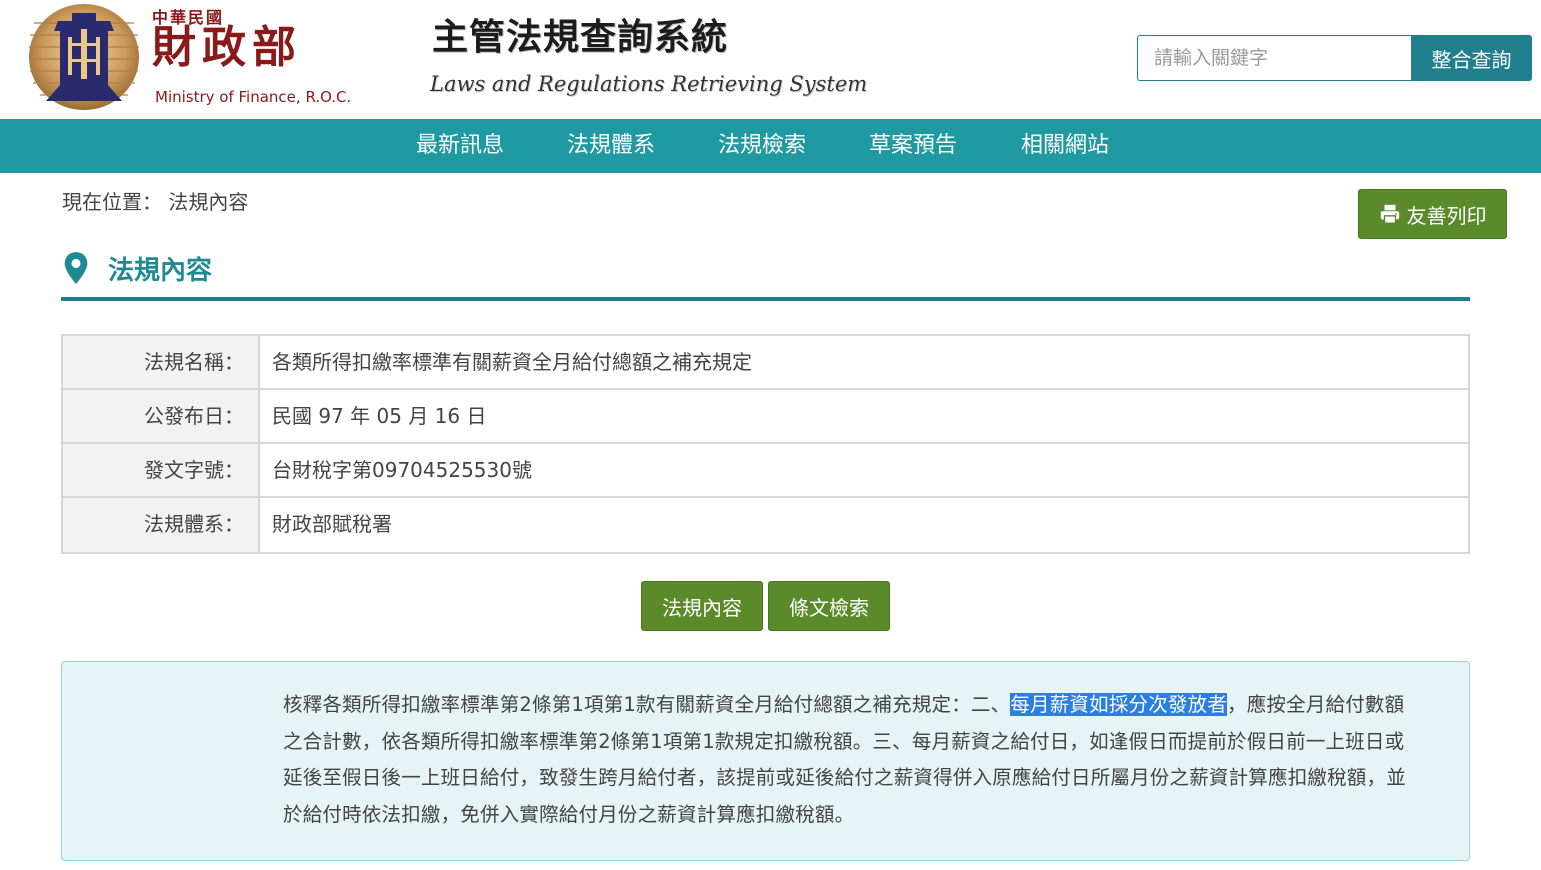 The height and width of the screenshot is (870, 1541). Describe the element at coordinates (1389, 214) in the screenshot. I see `printer-icon` at that location.